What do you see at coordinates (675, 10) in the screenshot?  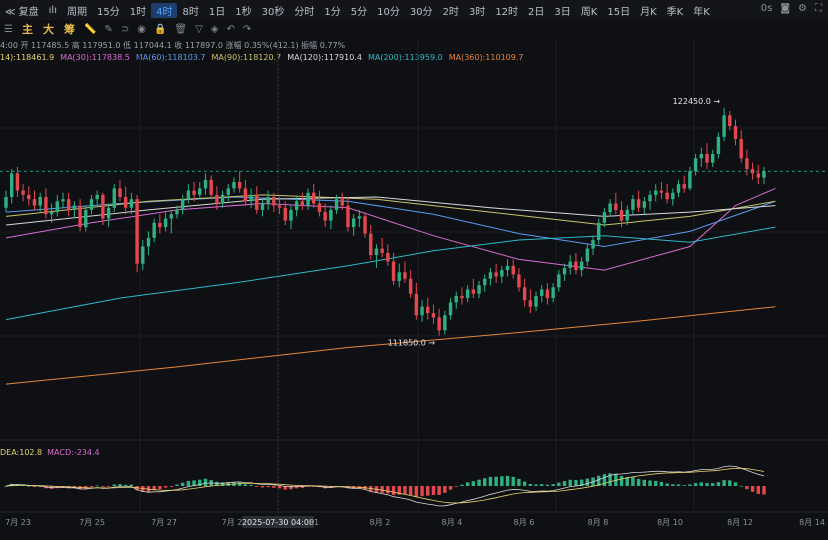 I see `period-item: 季K` at bounding box center [675, 10].